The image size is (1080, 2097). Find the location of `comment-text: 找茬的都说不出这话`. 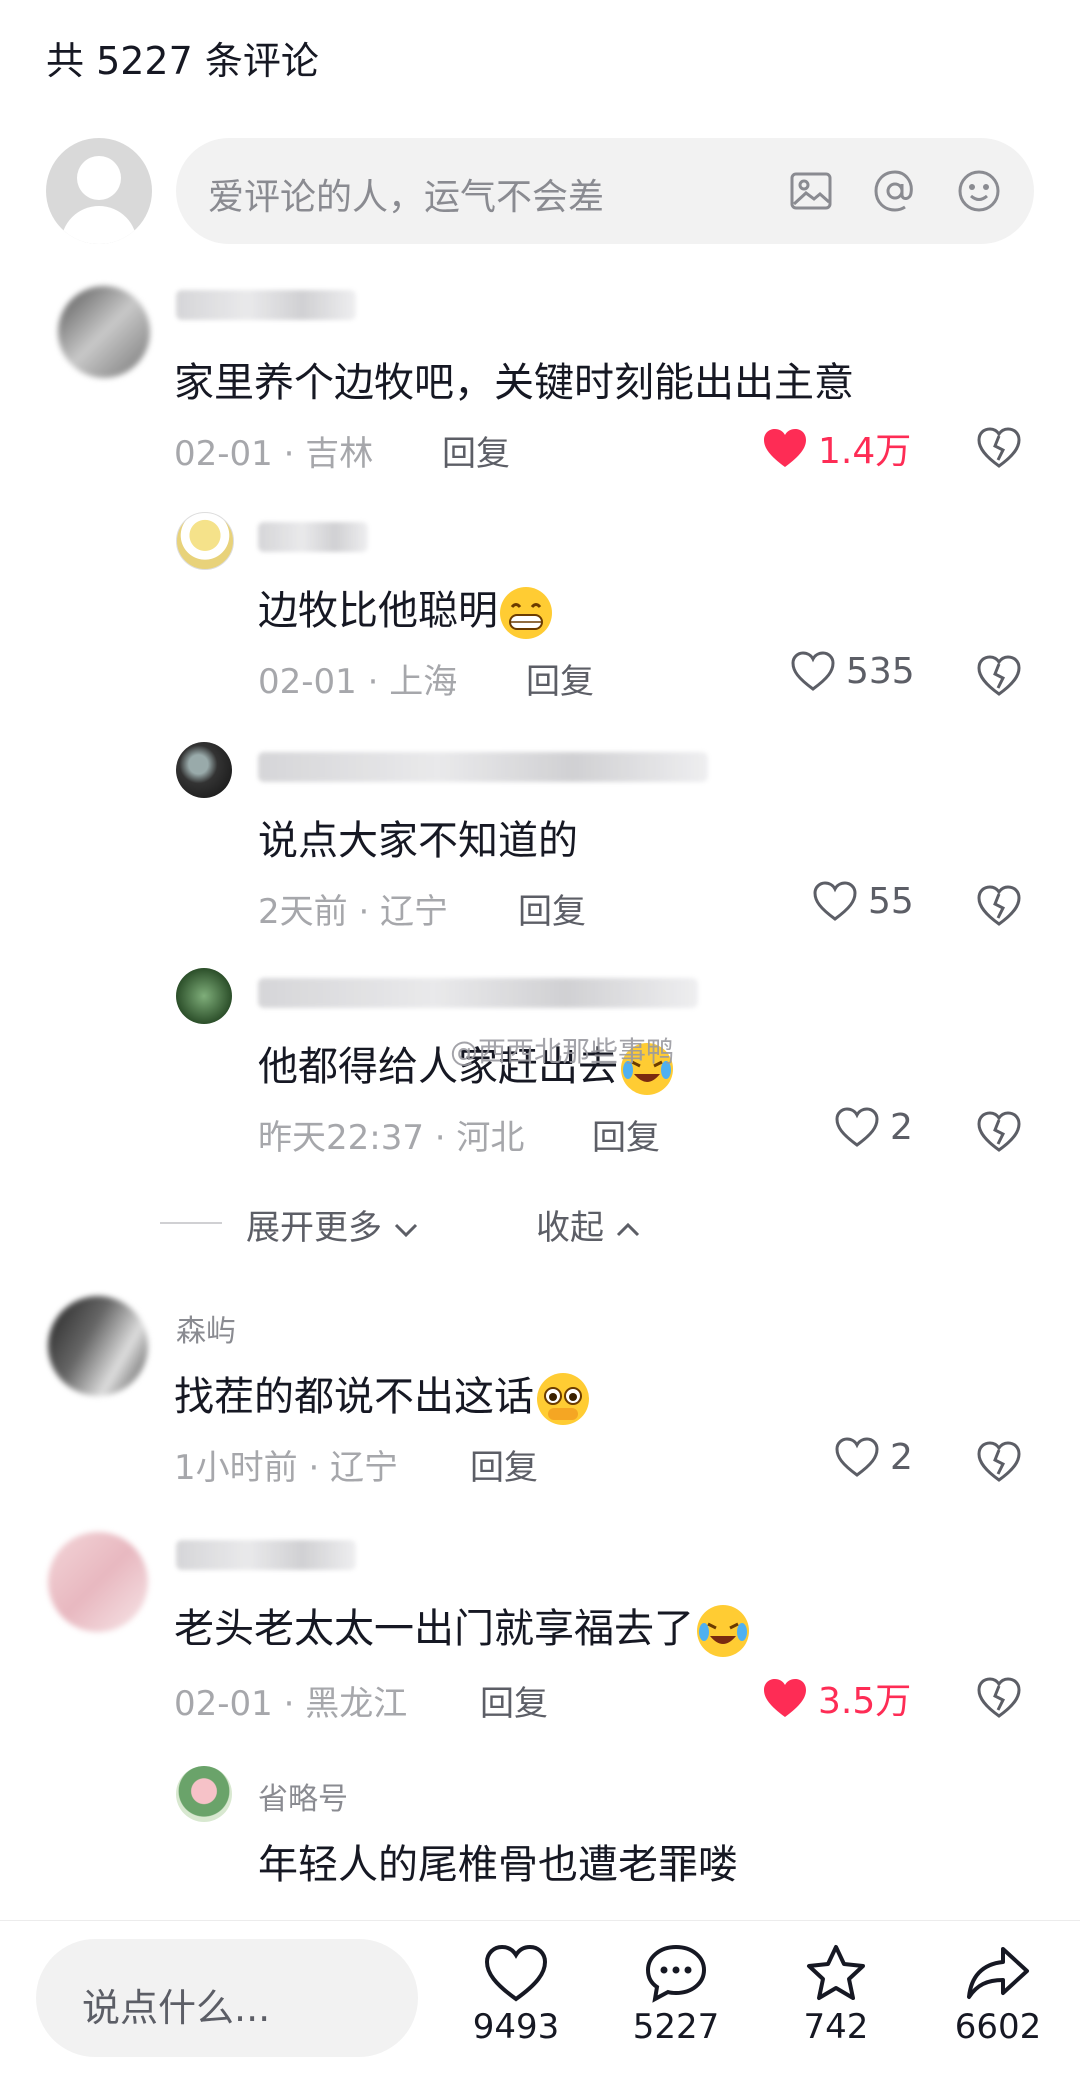

comment-text: 找茬的都说不出这话 is located at coordinates (383, 1396).